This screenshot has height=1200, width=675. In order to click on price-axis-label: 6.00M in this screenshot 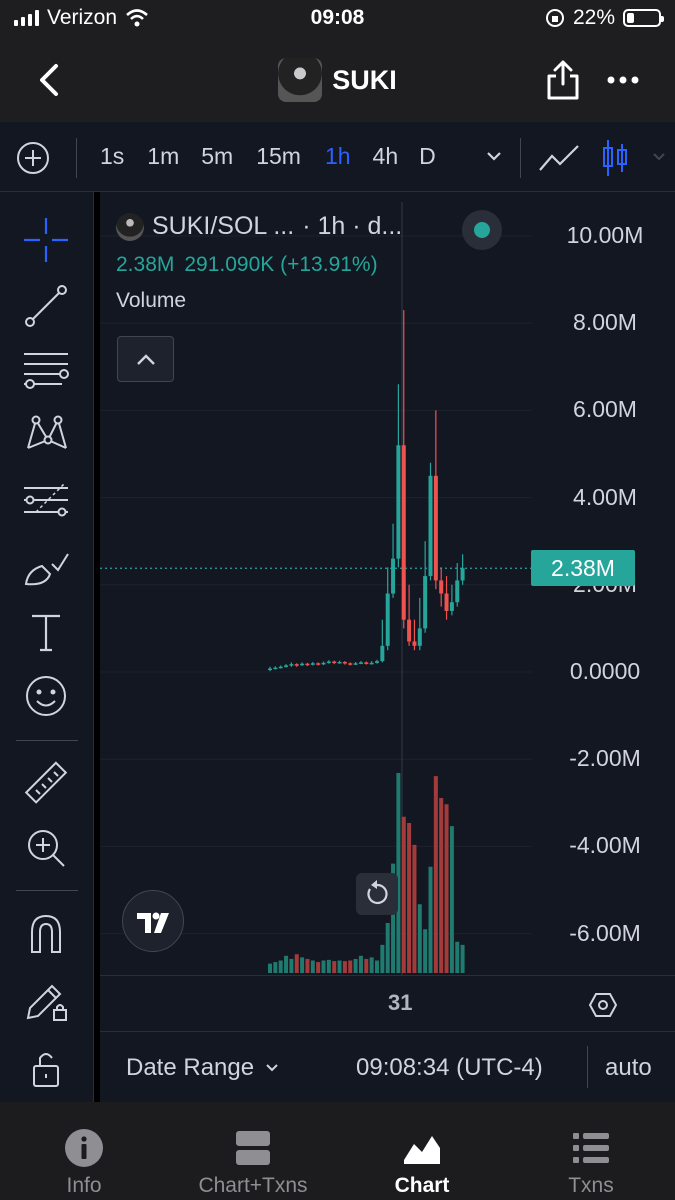, I will do `click(605, 409)`.